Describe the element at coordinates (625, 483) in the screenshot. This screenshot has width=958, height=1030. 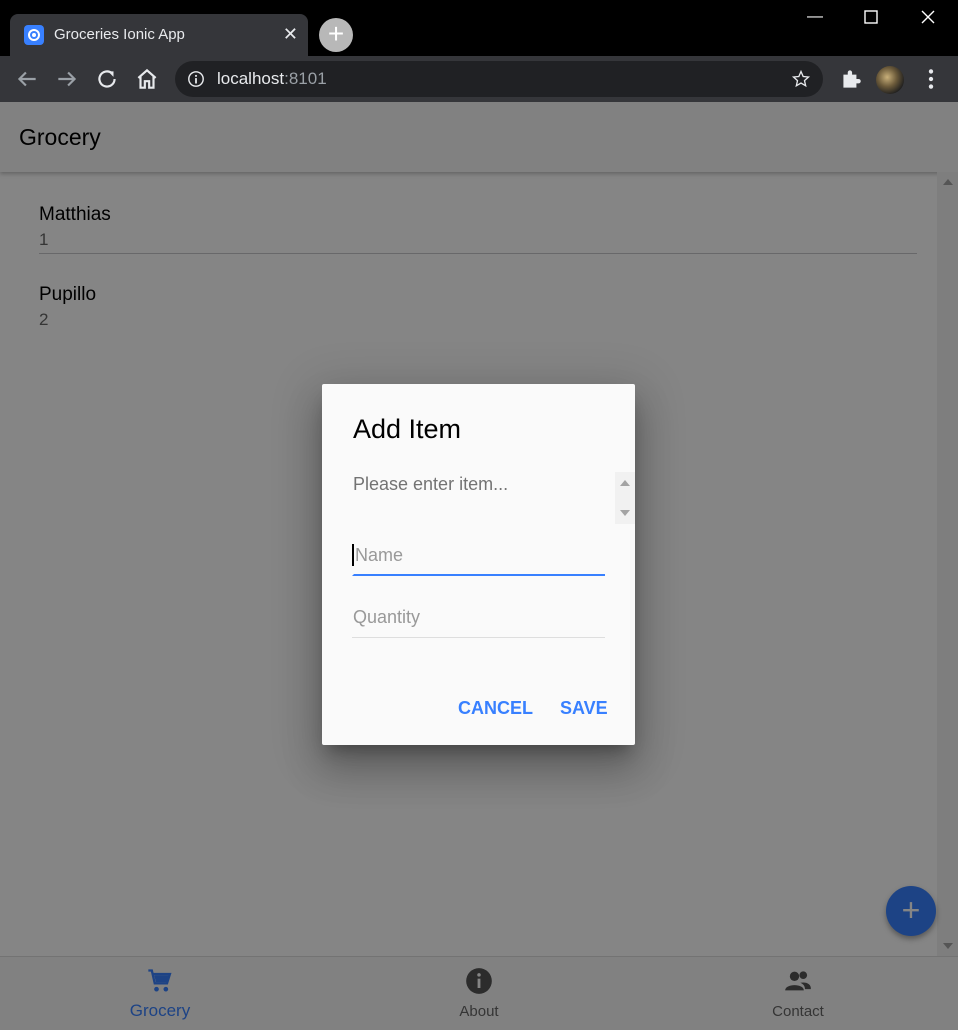
I see `message-scroll-up-icon` at that location.